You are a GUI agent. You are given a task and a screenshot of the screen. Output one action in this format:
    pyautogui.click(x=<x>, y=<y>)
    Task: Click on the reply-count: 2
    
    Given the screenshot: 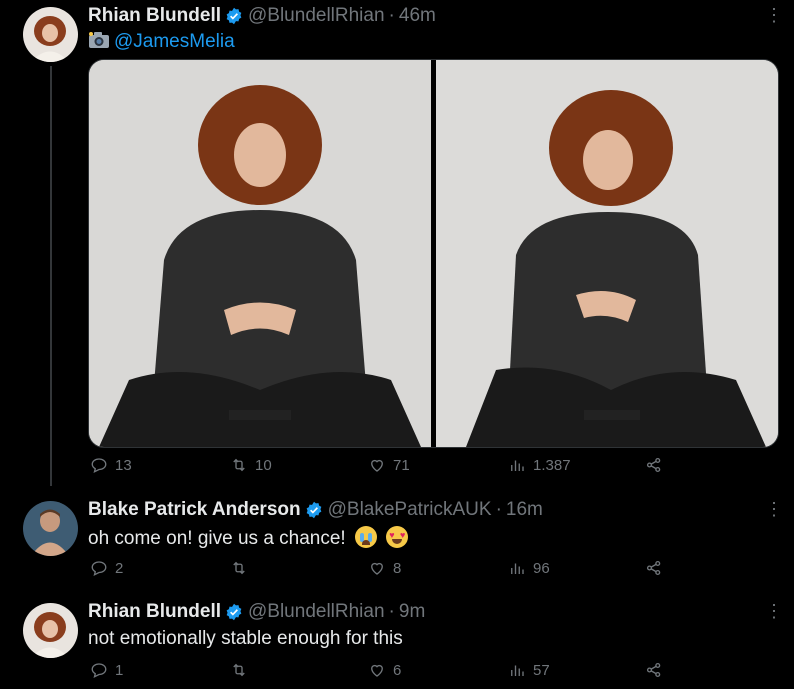 What is the action you would take?
    pyautogui.click(x=119, y=568)
    